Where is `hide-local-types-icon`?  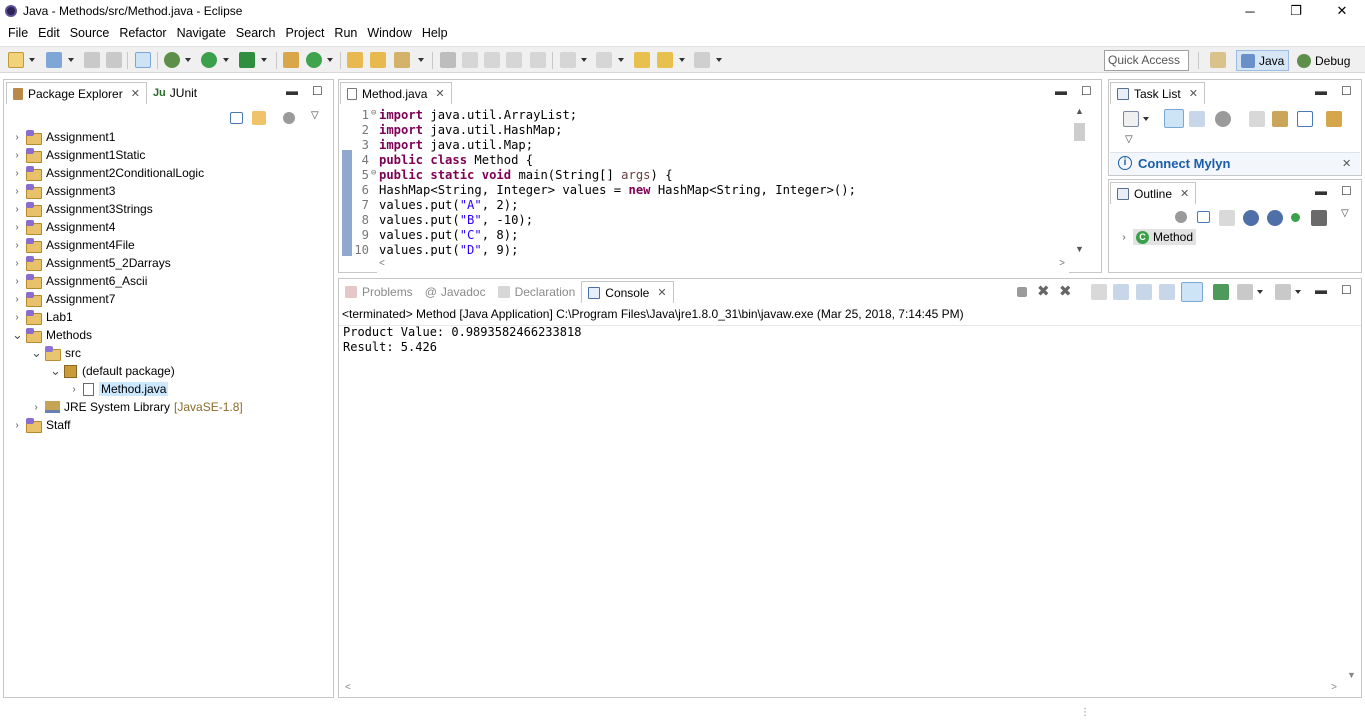
hide-local-types-icon is located at coordinates (1319, 218).